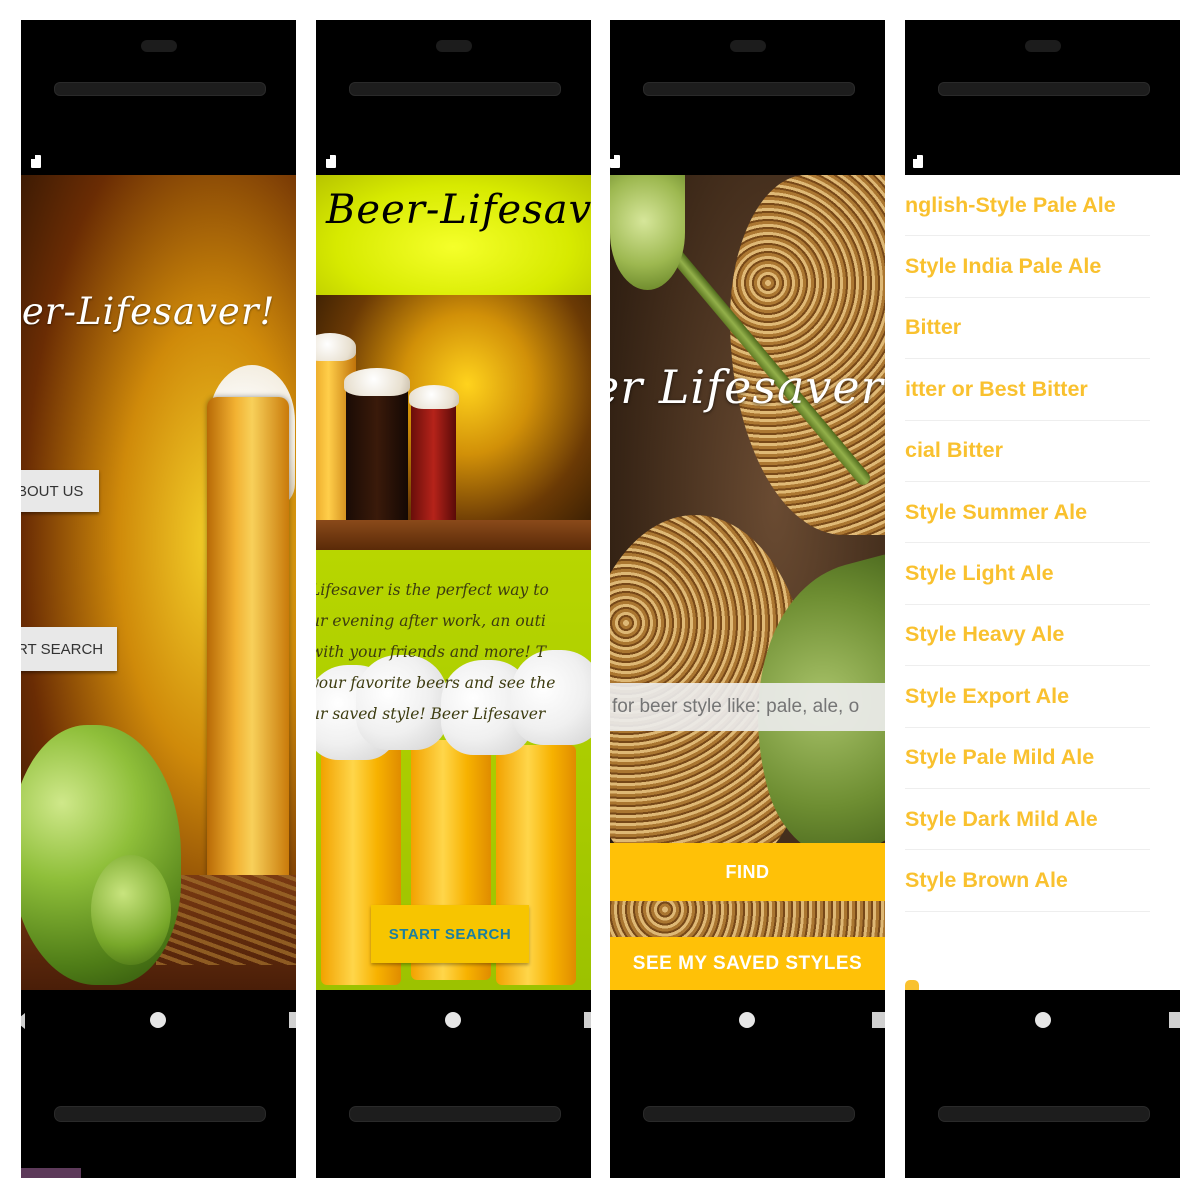 The height and width of the screenshot is (1200, 1200). Describe the element at coordinates (51, 1173) in the screenshot. I see `taskbar-fragment` at that location.